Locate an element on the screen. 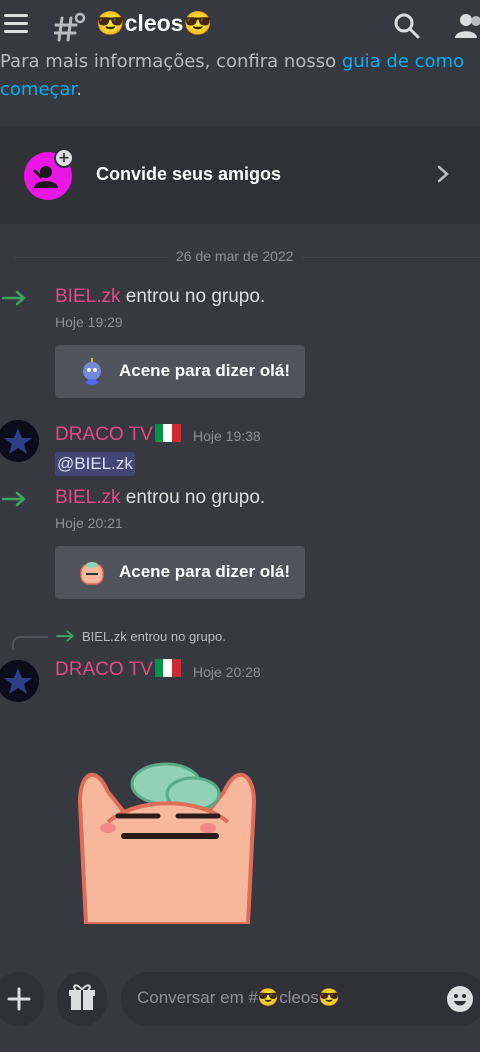 Image resolution: width=480 pixels, height=1052 pixels. invite-friends-card: + Convide seus amigos is located at coordinates (240, 175).